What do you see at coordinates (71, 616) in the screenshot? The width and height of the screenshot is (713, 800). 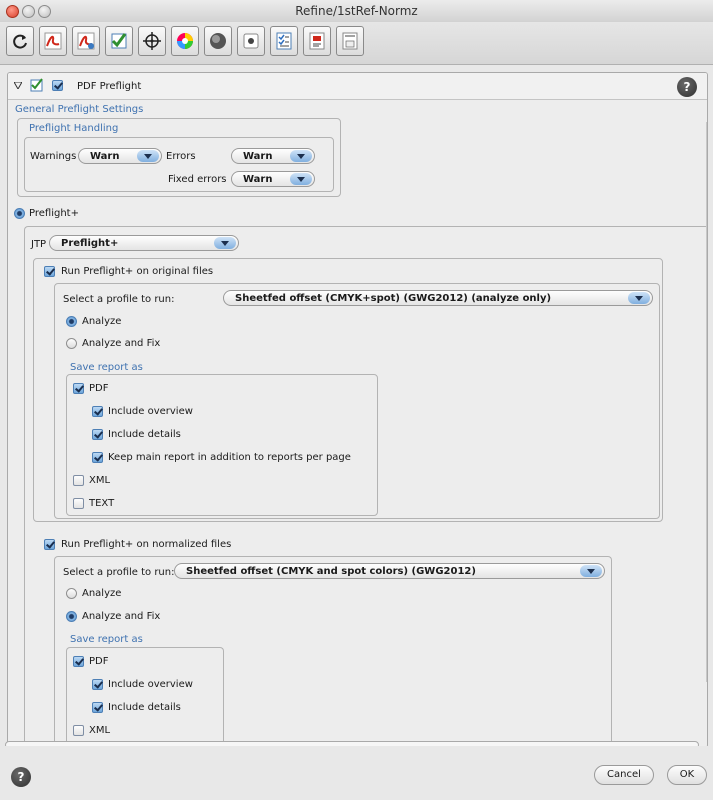 I see `normalized-analyze-fix-radio` at bounding box center [71, 616].